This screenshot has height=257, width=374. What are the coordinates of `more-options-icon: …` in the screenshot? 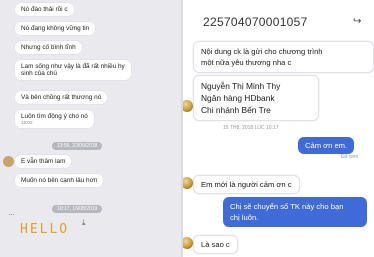 It's located at (11, 213).